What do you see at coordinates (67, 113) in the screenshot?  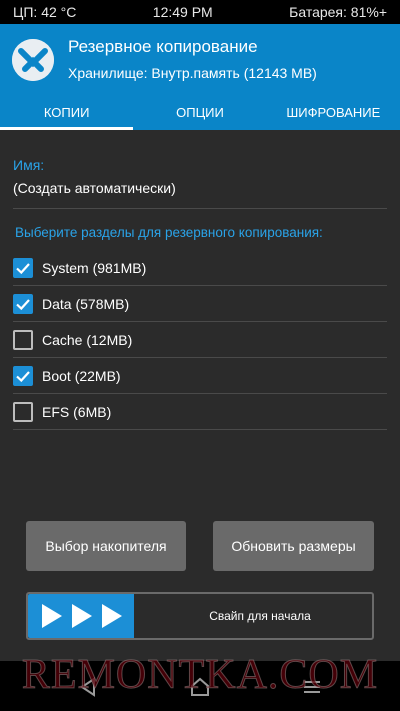 I see `tab-backups: КОПИИ` at bounding box center [67, 113].